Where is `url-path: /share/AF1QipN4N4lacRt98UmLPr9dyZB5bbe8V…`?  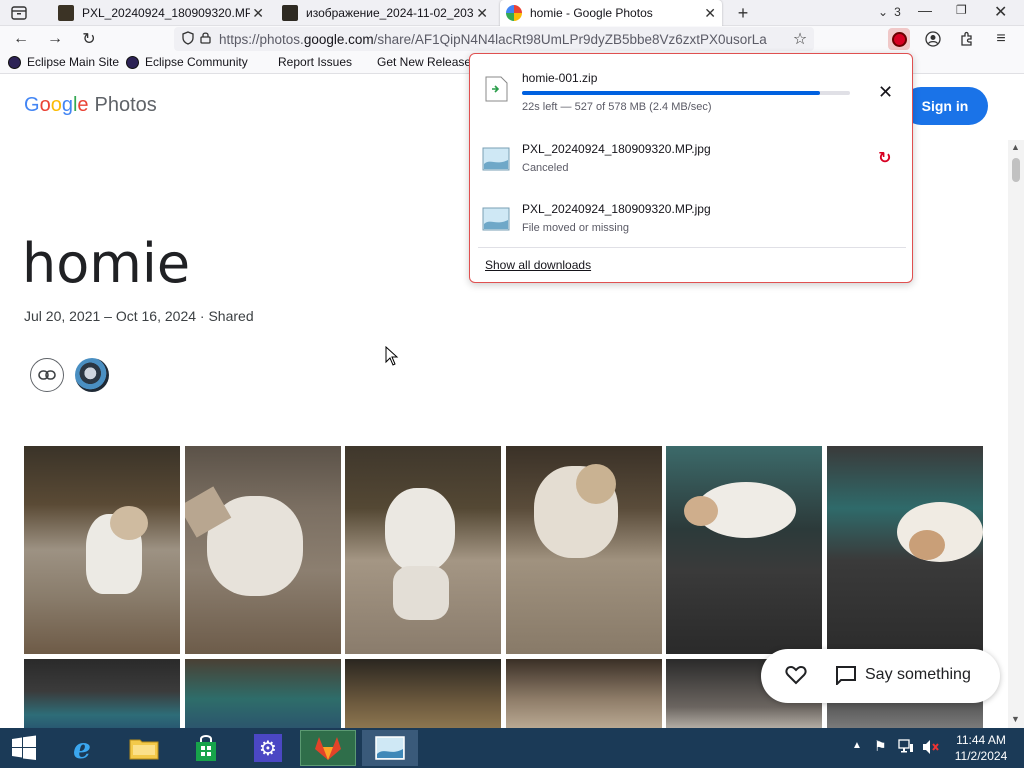
url-path: /share/AF1QipN4N4lacRt98UmLPr9dyZB5bbe8V… is located at coordinates (570, 39).